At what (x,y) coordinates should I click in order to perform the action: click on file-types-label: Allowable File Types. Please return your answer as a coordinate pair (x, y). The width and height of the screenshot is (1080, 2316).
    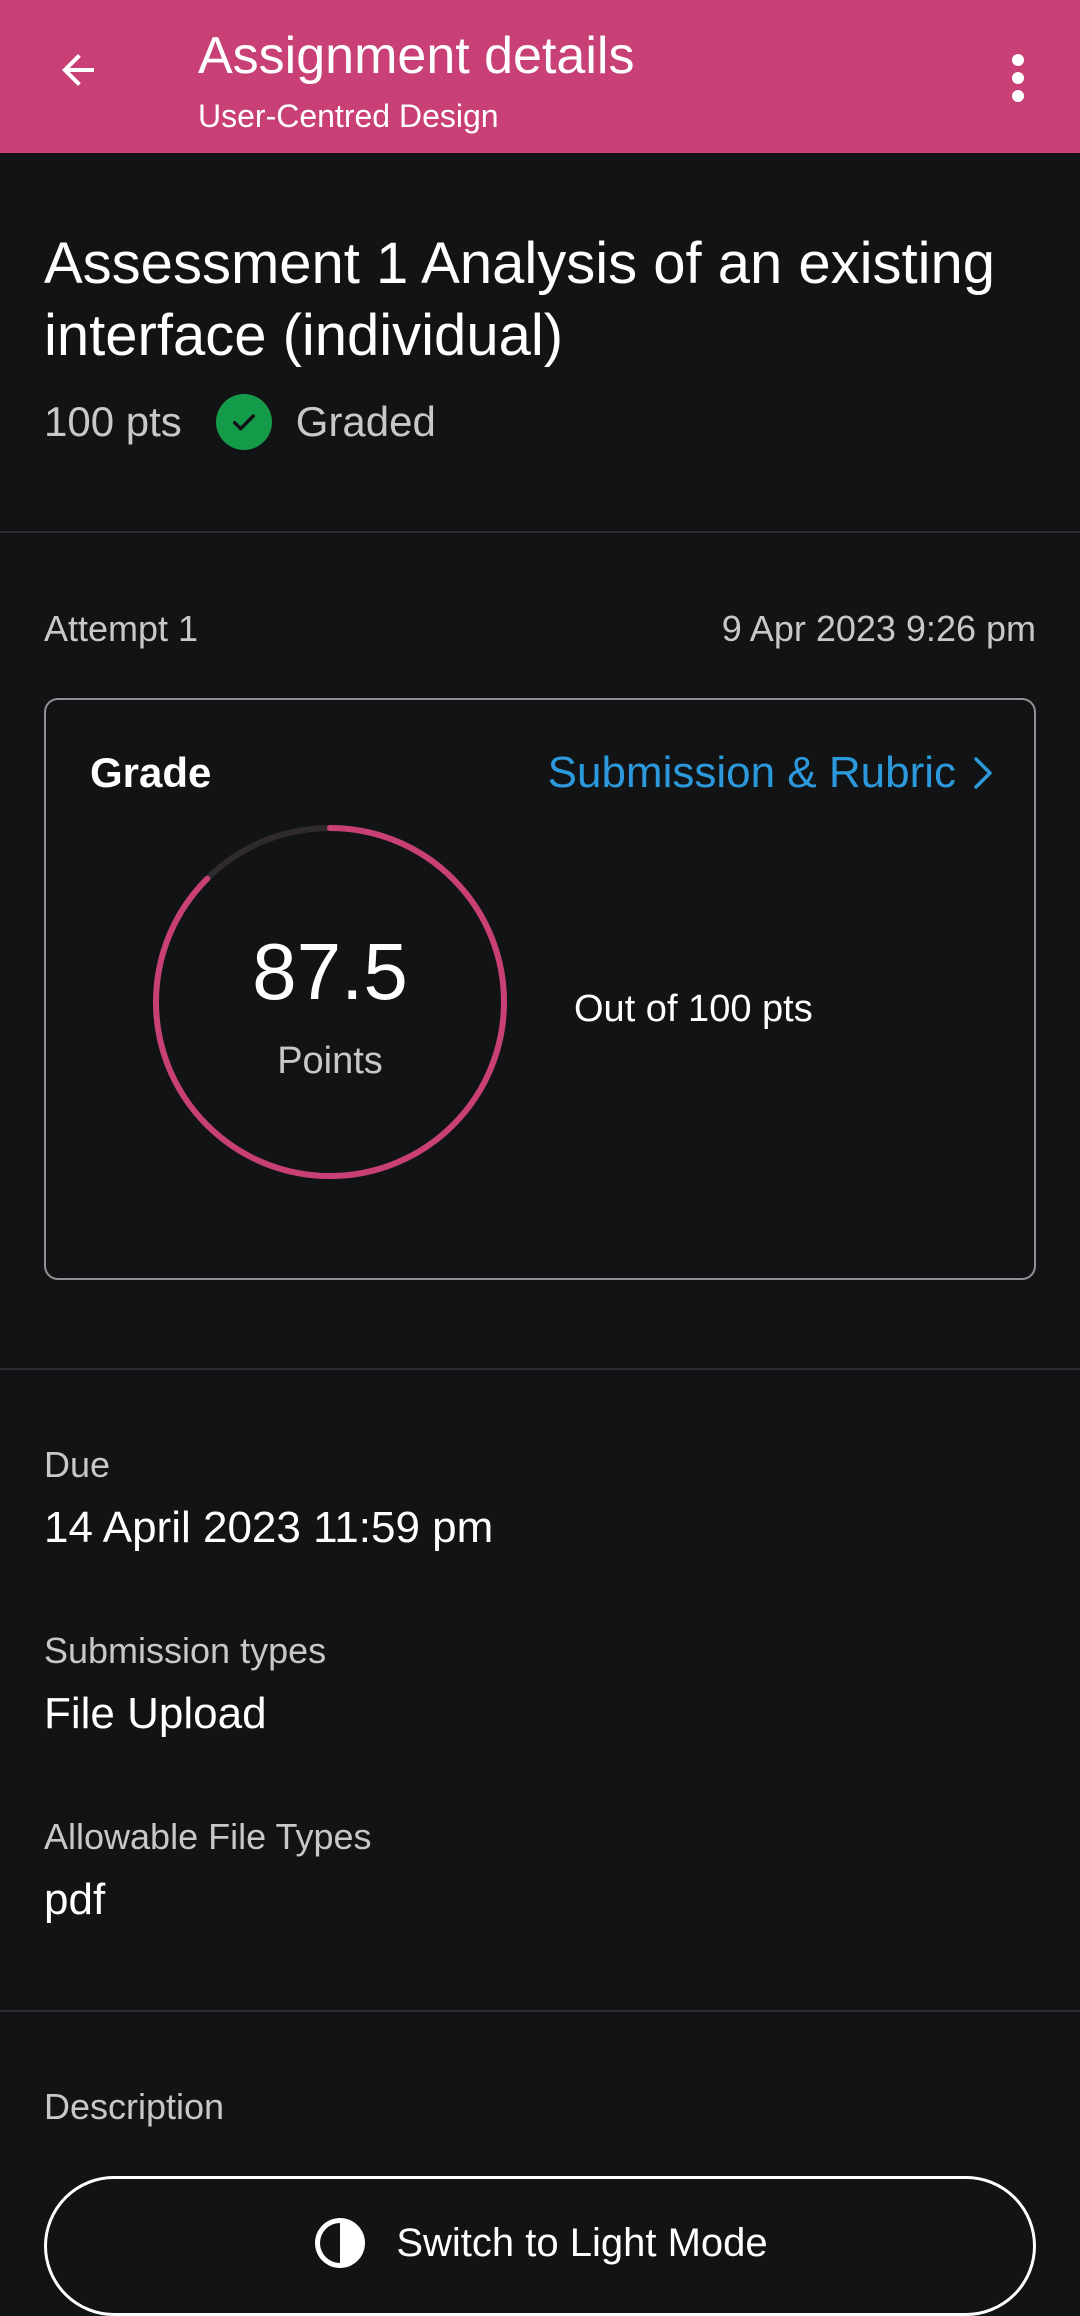
    Looking at the image, I should click on (208, 1836).